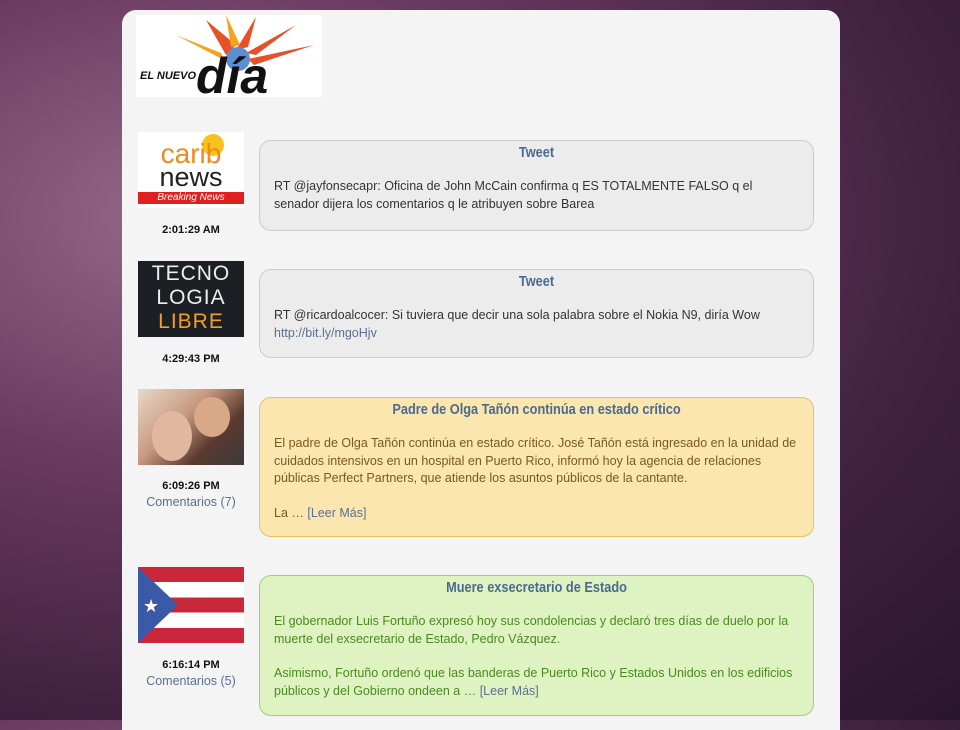 This screenshot has width=960, height=730. What do you see at coordinates (191, 153) in the screenshot?
I see `thumb-text: carib` at bounding box center [191, 153].